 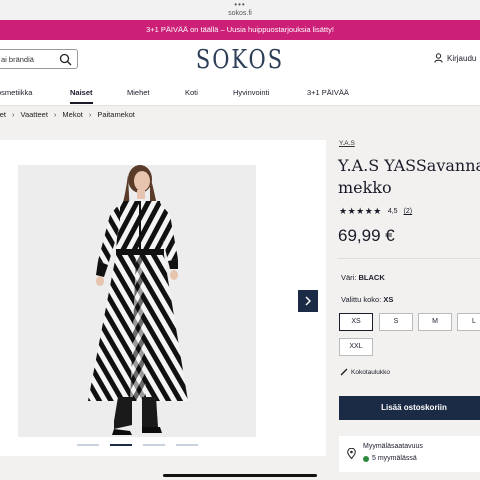 I want to click on product-title-line: Y.A.S YASSavanna, so click(x=409, y=165).